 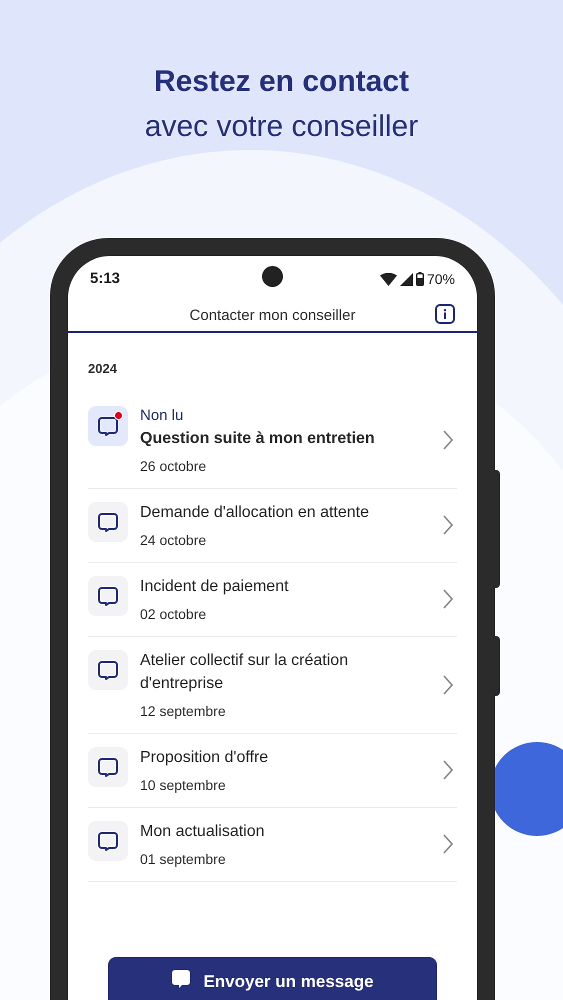 I want to click on message-title: Atelier collectif sur la création d'entreprise, so click(x=245, y=672).